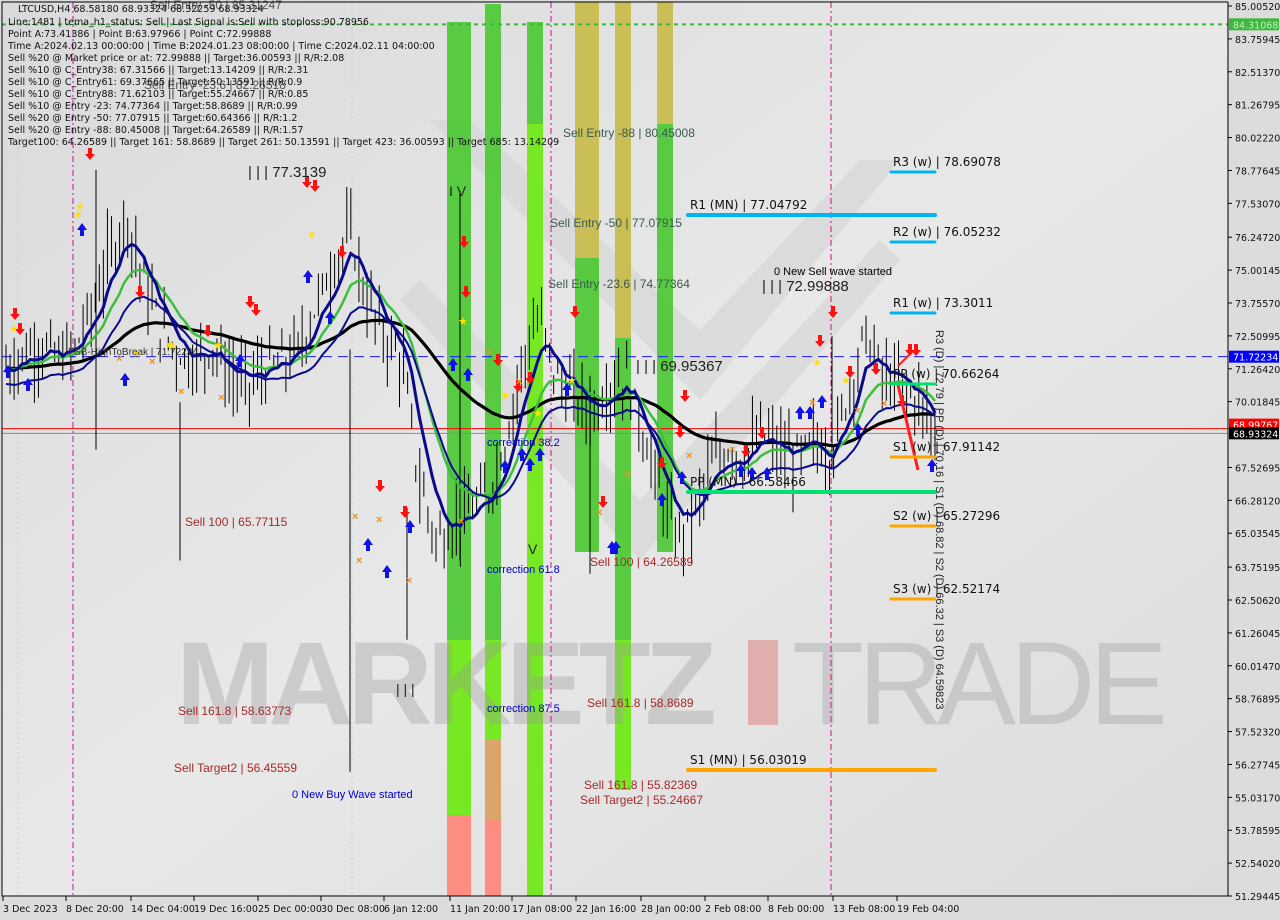 Image resolution: width=1280 pixels, height=920 pixels. Describe the element at coordinates (1257, 534) in the screenshot. I see `y-tick-label: 65.03545` at that location.